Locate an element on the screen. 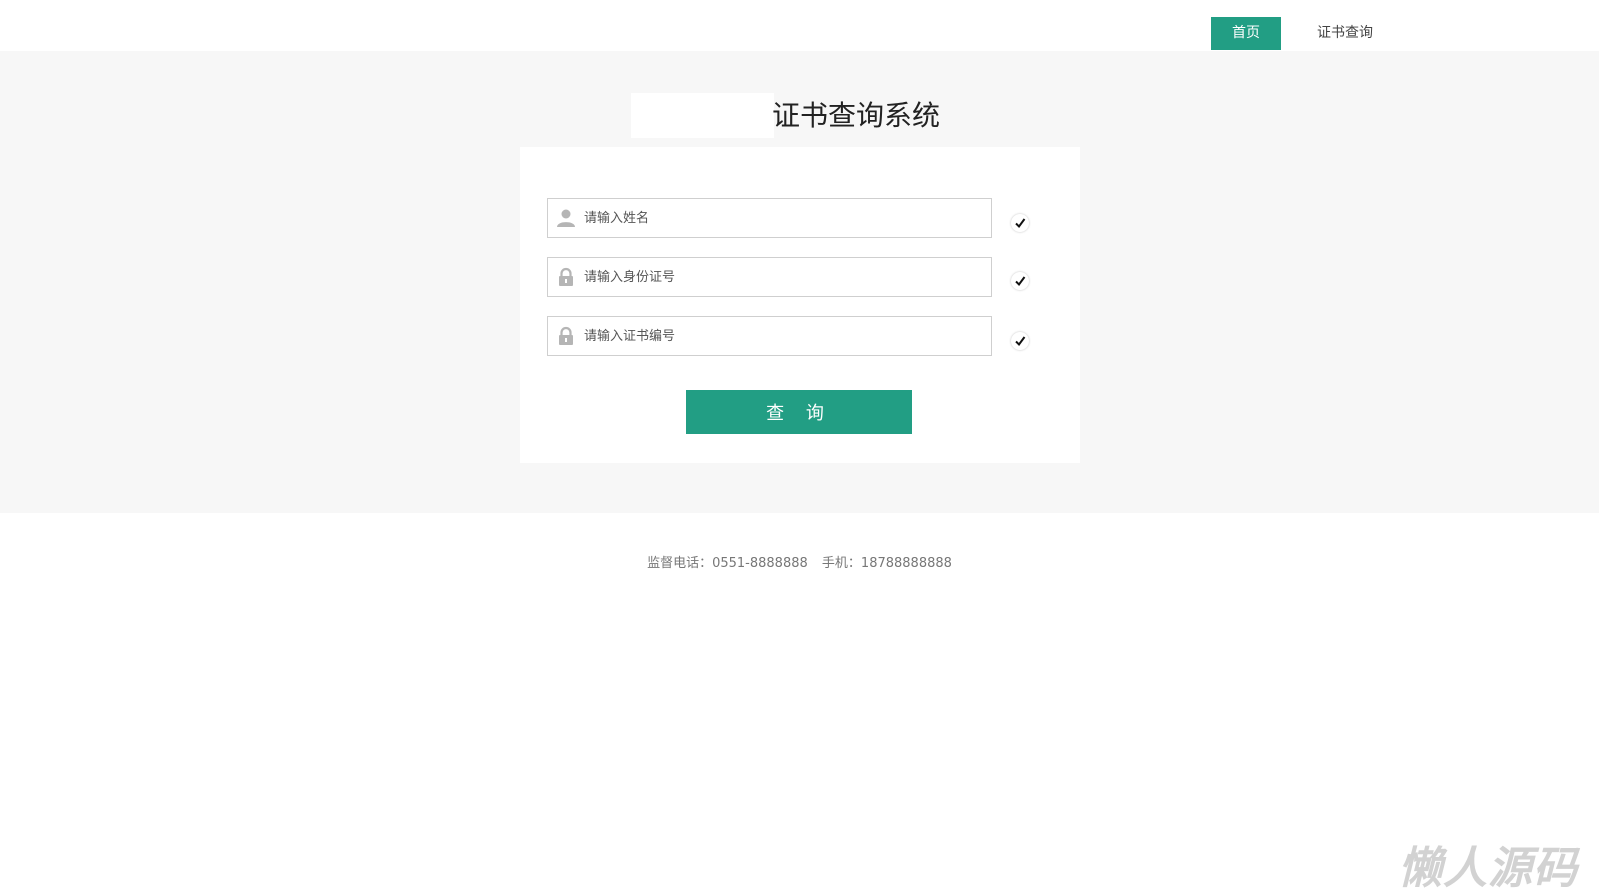  logo-placeholder is located at coordinates (702, 115).